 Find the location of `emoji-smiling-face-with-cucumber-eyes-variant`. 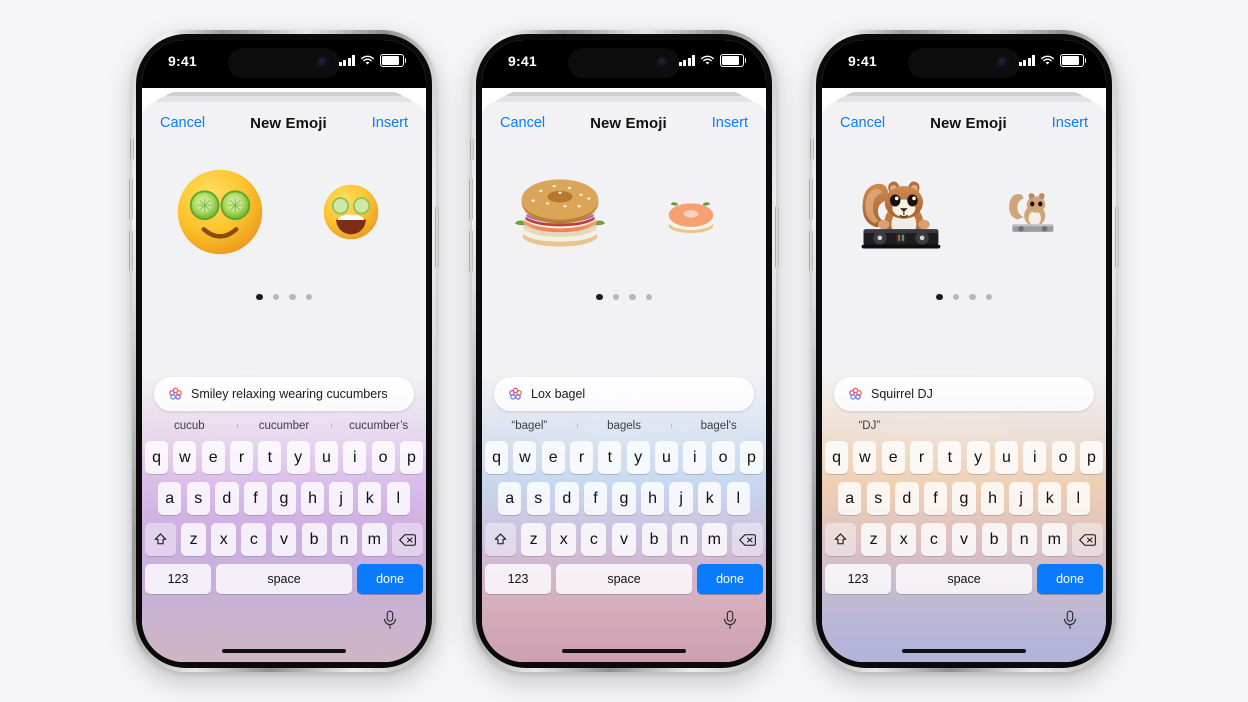

emoji-smiling-face-with-cucumber-eyes-variant is located at coordinates (351, 212).